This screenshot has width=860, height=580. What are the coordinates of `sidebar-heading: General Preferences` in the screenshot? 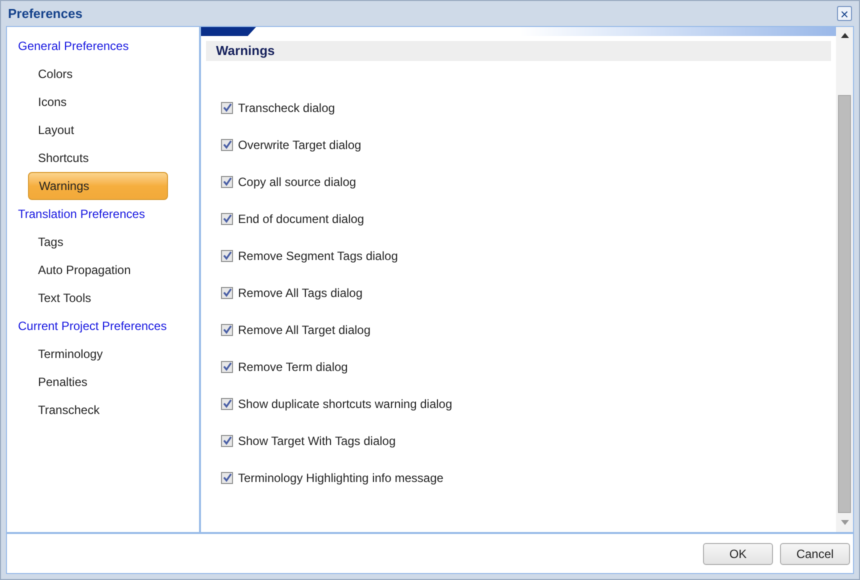 It's located at (108, 46).